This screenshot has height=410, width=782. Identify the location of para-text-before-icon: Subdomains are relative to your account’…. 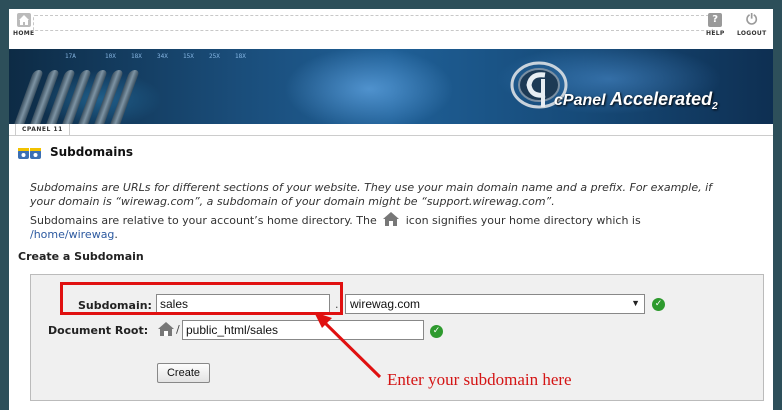
(203, 220).